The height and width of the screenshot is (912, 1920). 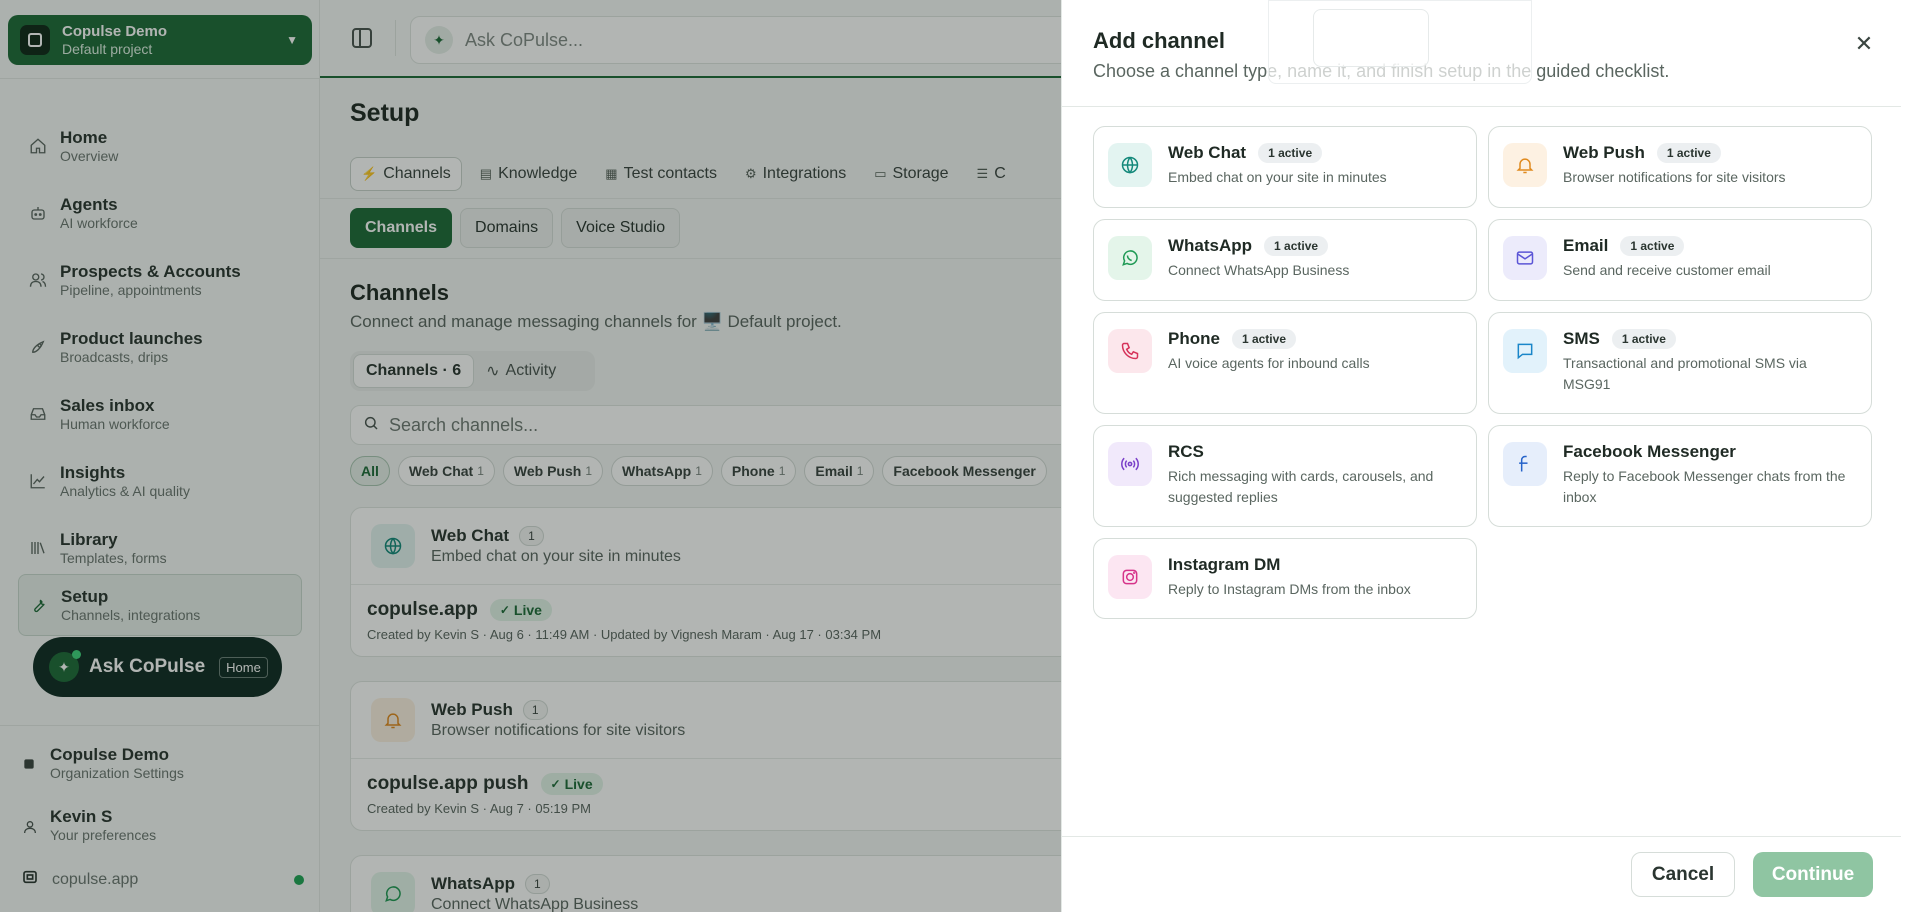 What do you see at coordinates (1683, 874) in the screenshot?
I see `cancel-button: Cancel` at bounding box center [1683, 874].